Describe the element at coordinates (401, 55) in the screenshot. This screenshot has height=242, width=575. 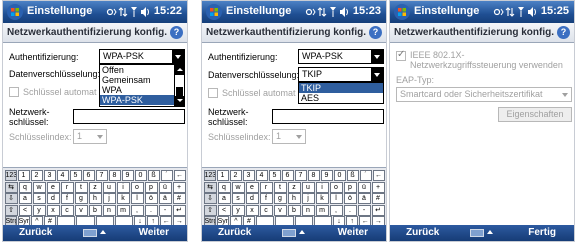
I see `ieee-8021x-checkbox` at that location.